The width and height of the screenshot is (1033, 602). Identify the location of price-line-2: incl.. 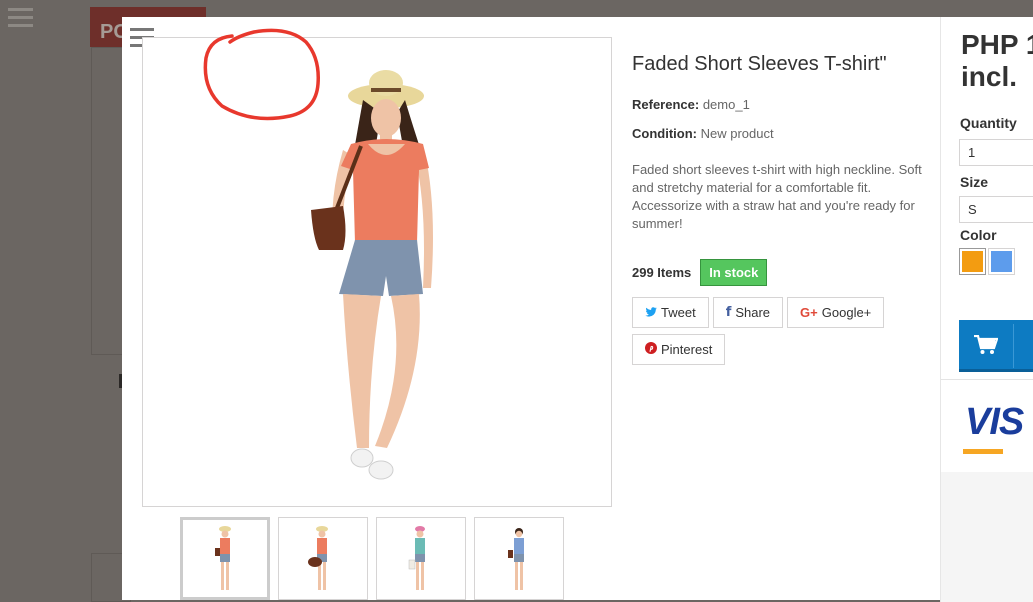
(989, 76).